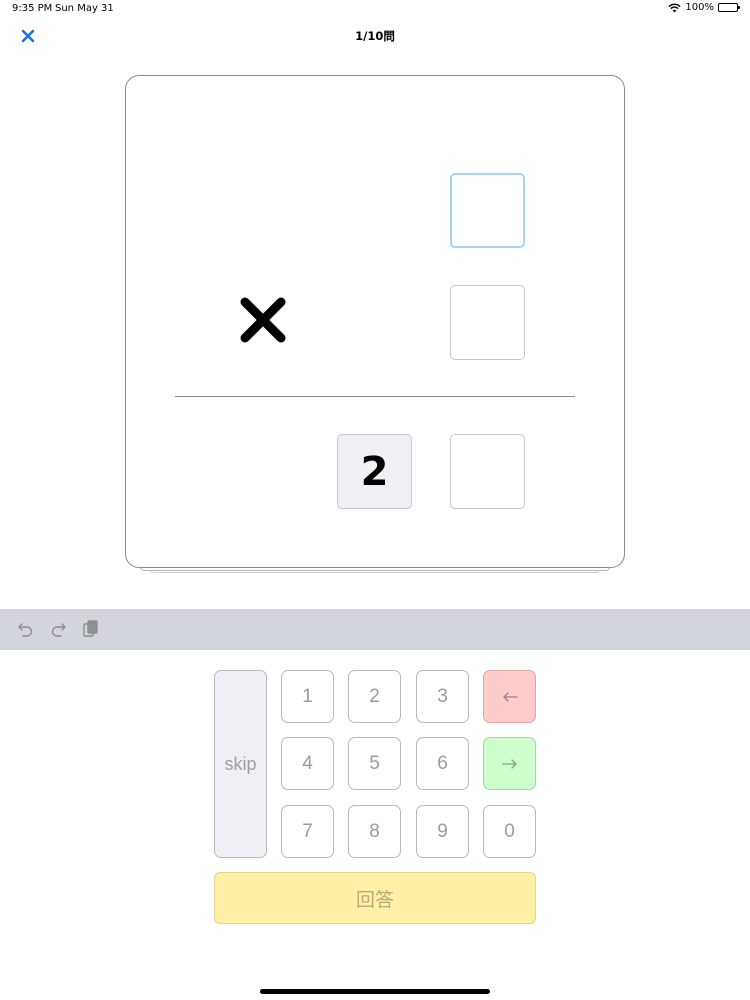  I want to click on edit-toolbar, so click(375, 629).